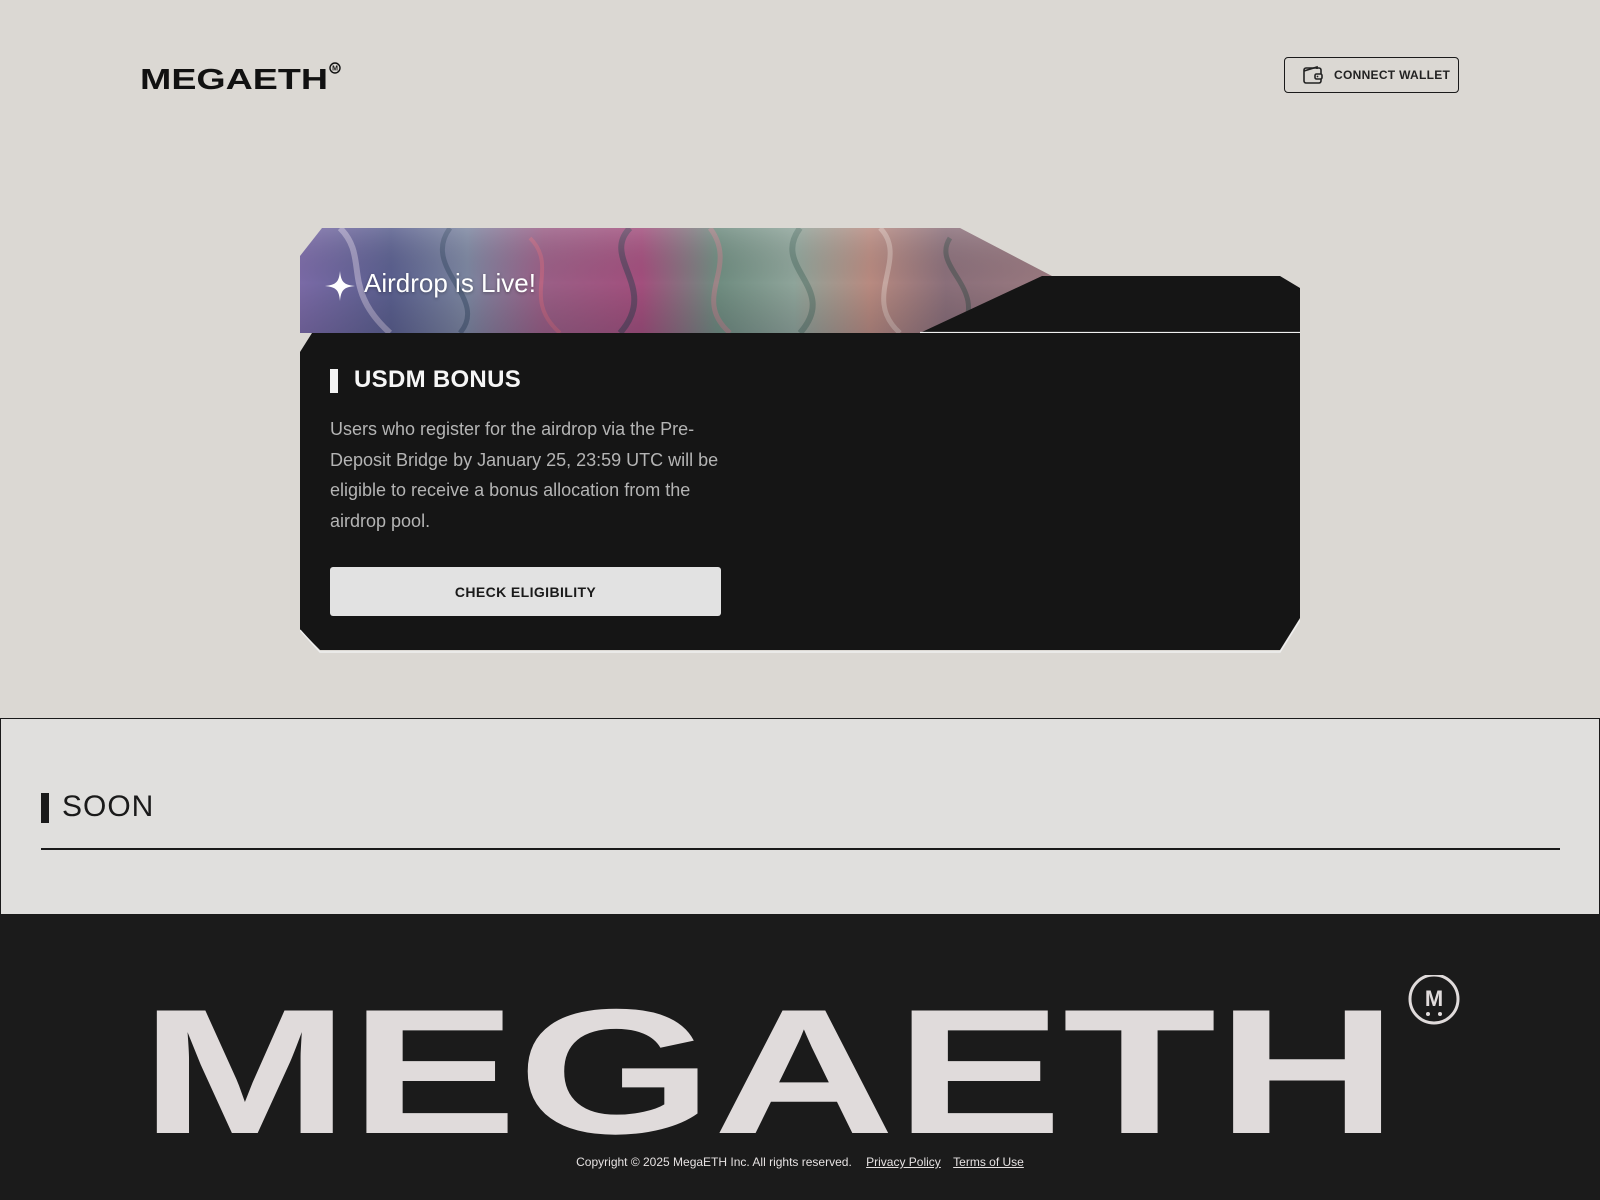  Describe the element at coordinates (108, 806) in the screenshot. I see `soon-title: SOON` at that location.